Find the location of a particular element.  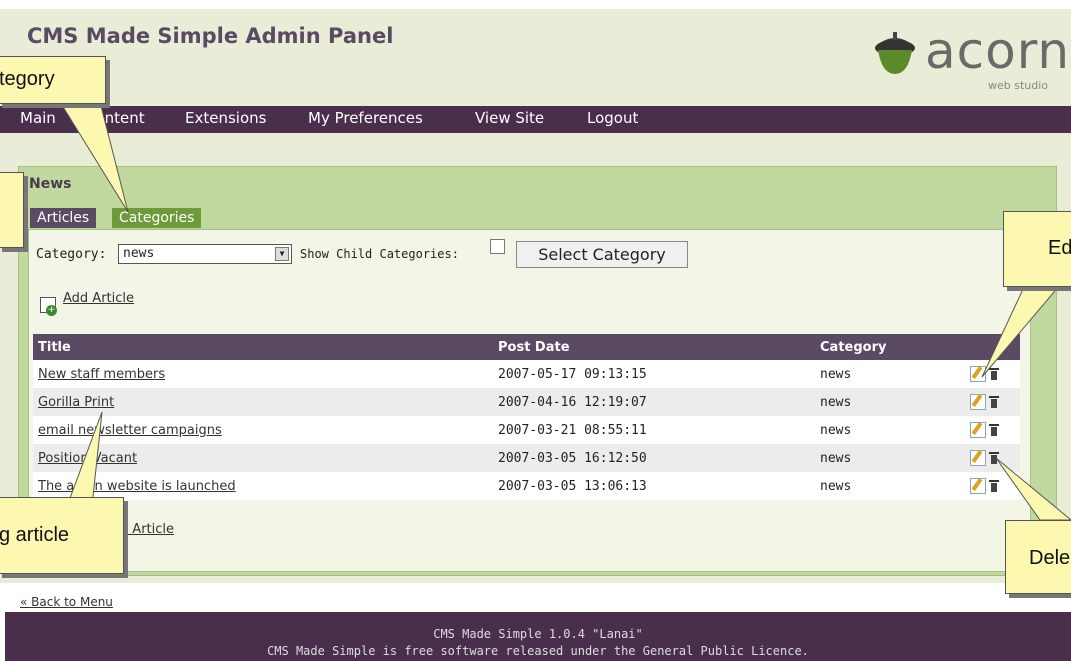

row-title-cell: Gorilla Print is located at coordinates (263, 402).